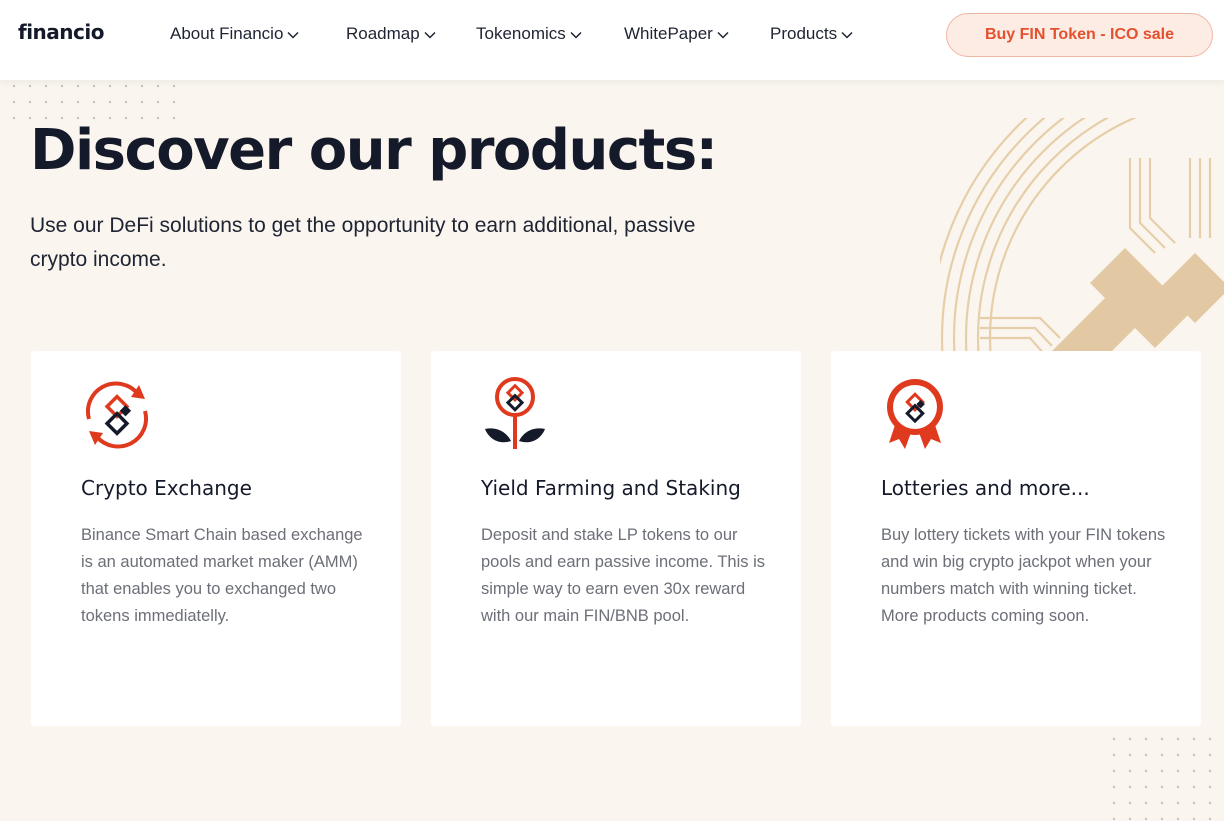 The image size is (1224, 821). Describe the element at coordinates (374, 150) in the screenshot. I see `page-title: Discover our products:` at that location.